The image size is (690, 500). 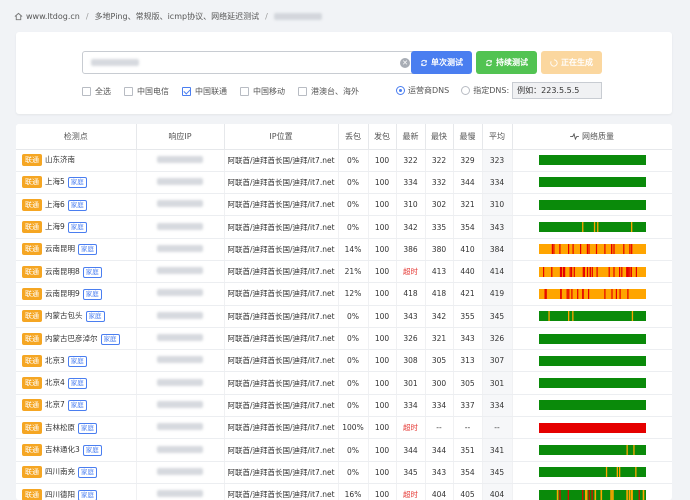 I want to click on dns-custom-input: 例如：223.5.5.5, so click(x=557, y=90).